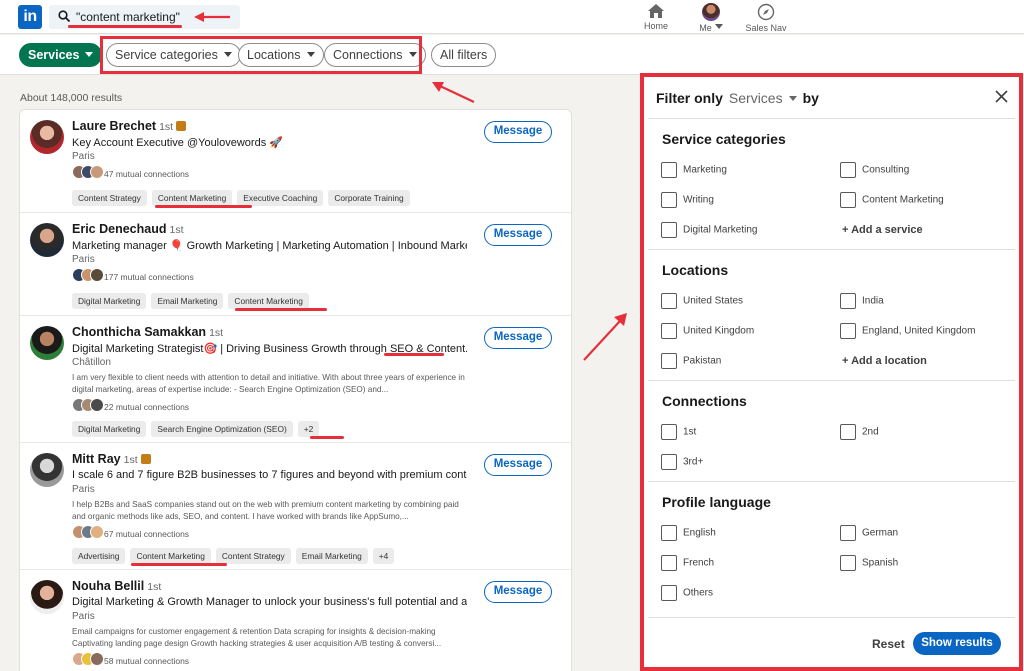 The width and height of the screenshot is (1024, 671). I want to click on mutual-connections: 67 mutual connections, so click(130, 533).